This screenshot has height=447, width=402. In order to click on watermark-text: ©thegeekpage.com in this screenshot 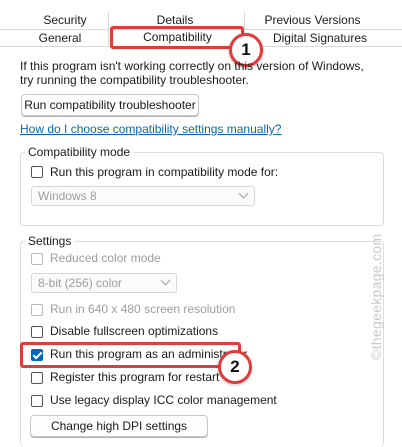, I will do `click(376, 296)`.